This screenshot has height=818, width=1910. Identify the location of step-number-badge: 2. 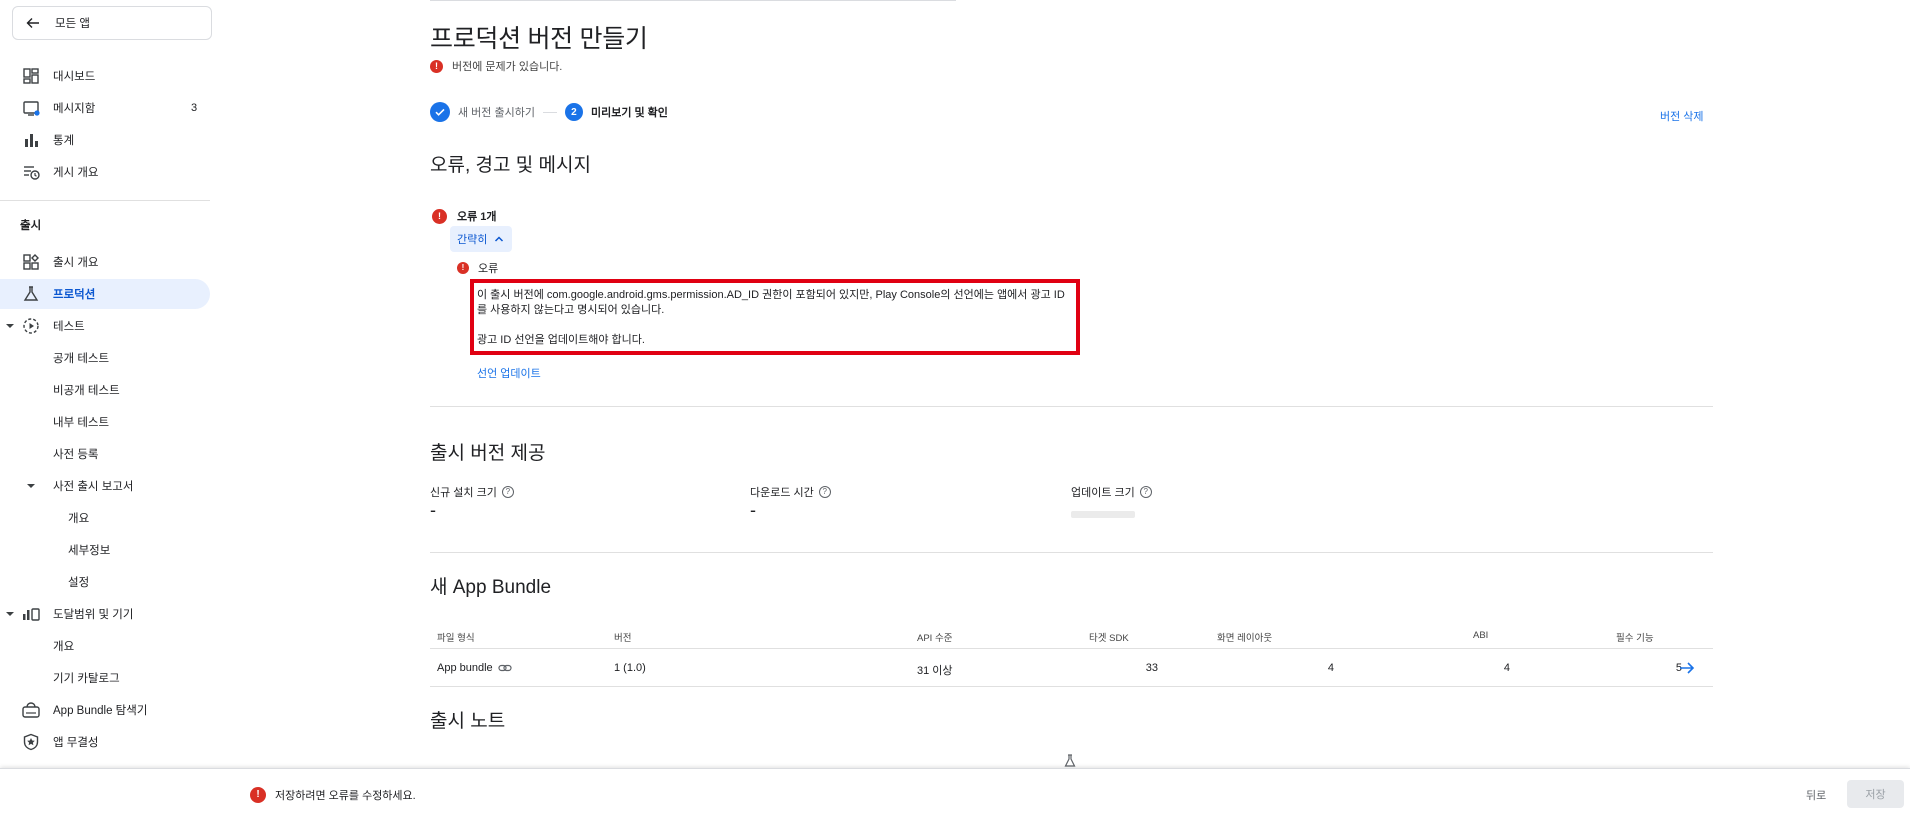
(573, 112).